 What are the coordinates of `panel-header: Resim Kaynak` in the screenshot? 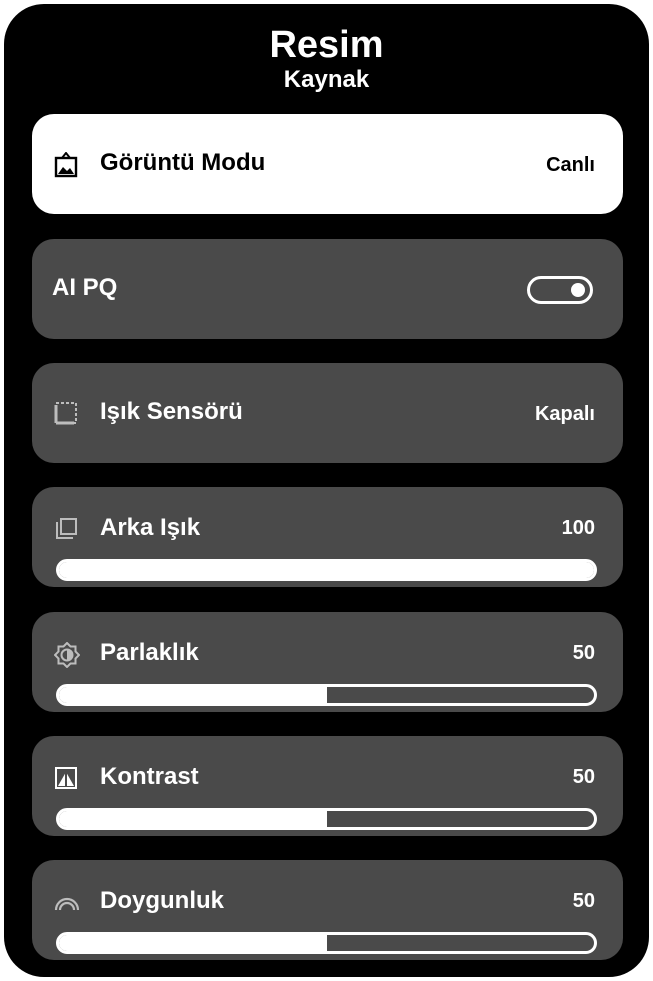 It's located at (326, 59).